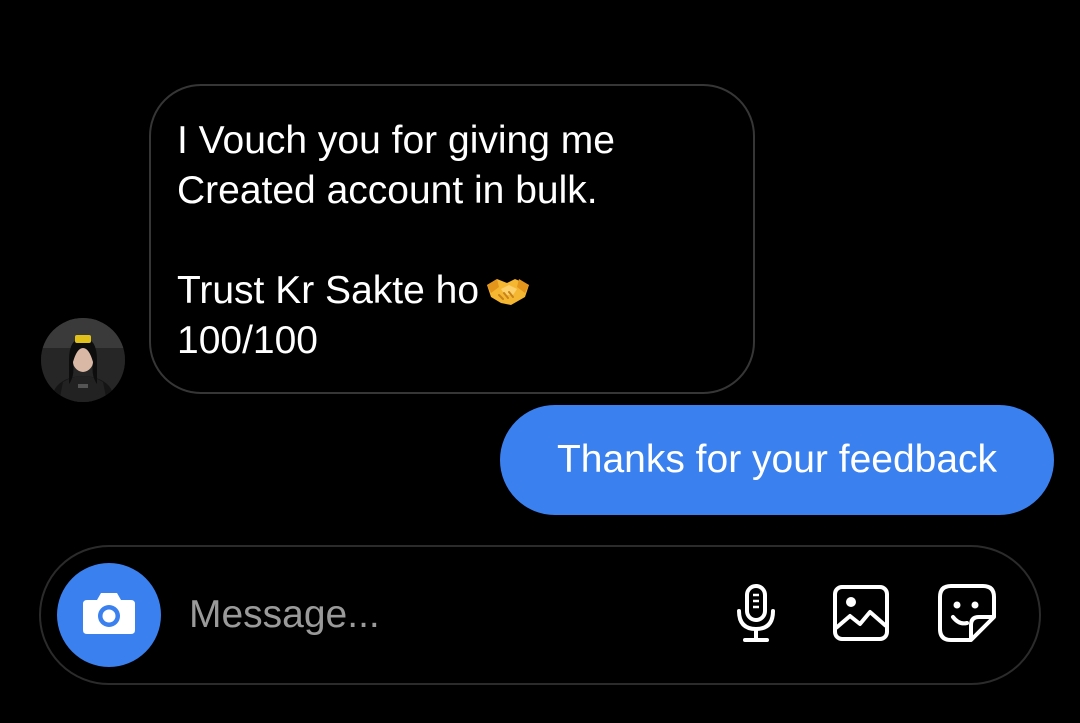  I want to click on outgoing-message-text: Thanks for your feedback, so click(777, 459).